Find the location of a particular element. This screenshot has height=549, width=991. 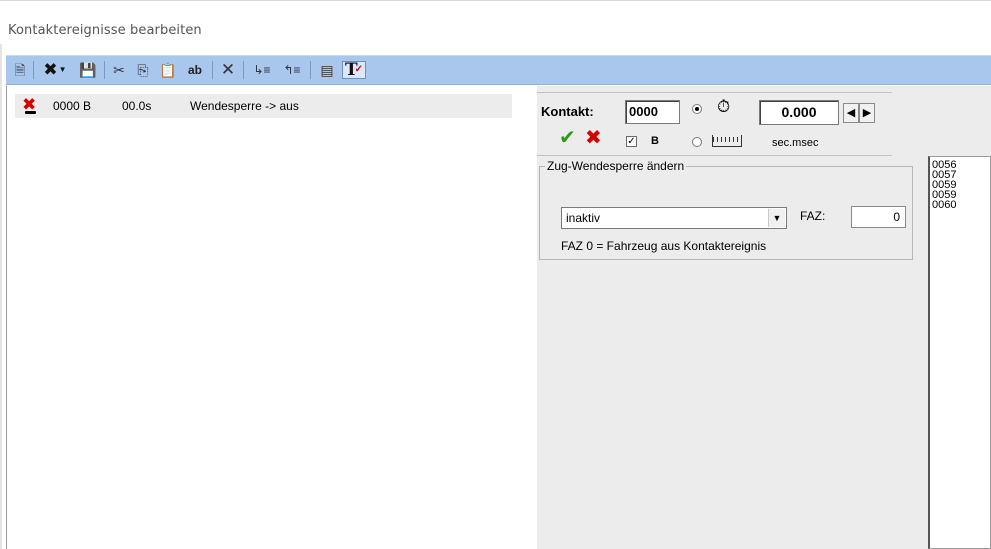

b-checkbox: ✓ is located at coordinates (631, 141).